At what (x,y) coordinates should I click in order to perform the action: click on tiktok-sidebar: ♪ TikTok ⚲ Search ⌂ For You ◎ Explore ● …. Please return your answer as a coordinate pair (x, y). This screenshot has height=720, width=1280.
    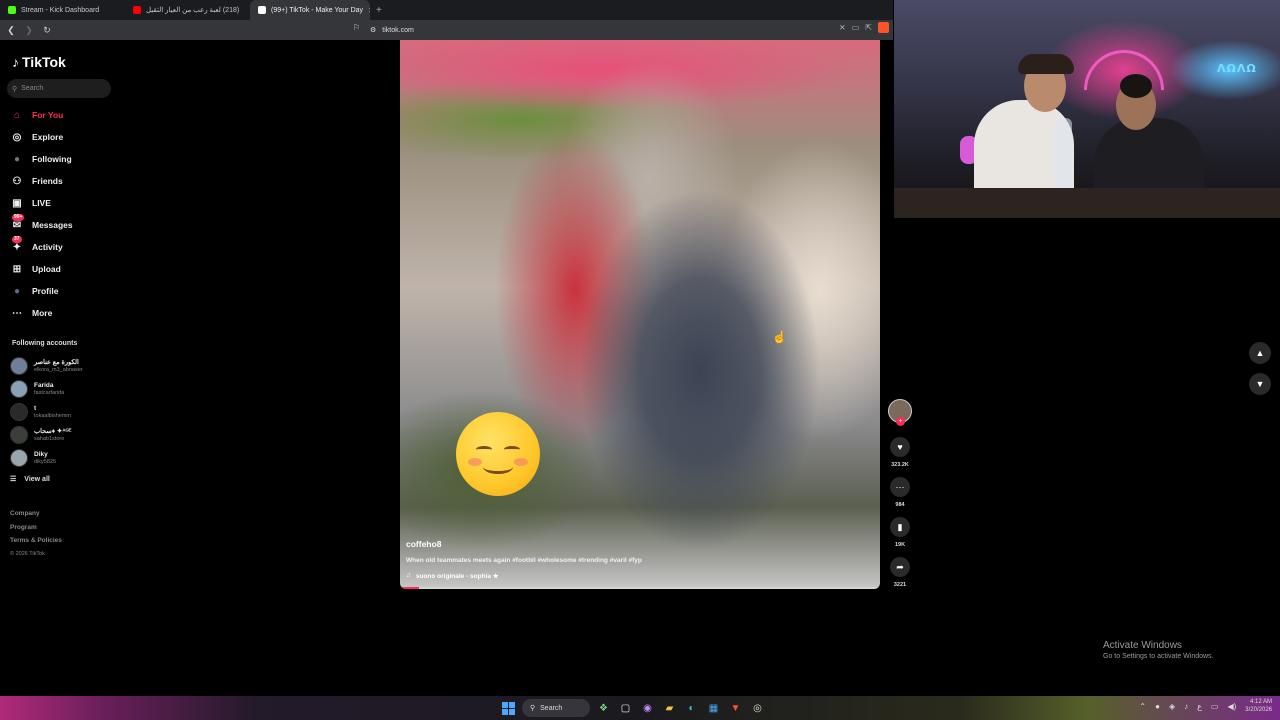
    Looking at the image, I should click on (65, 320).